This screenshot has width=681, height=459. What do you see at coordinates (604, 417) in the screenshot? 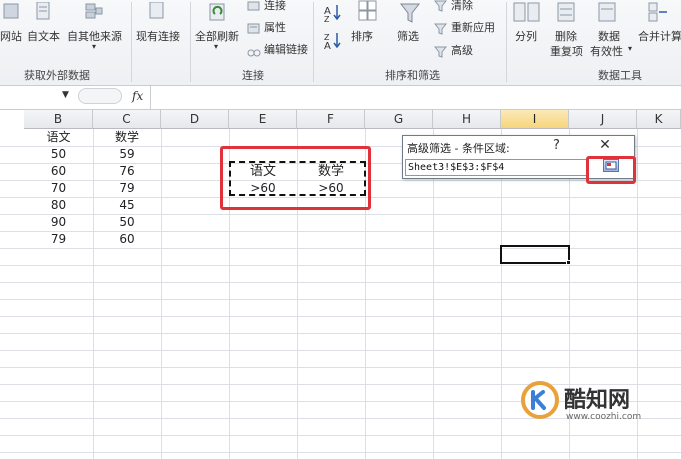
I see `watermark-url: www.coozhi.com` at bounding box center [604, 417].